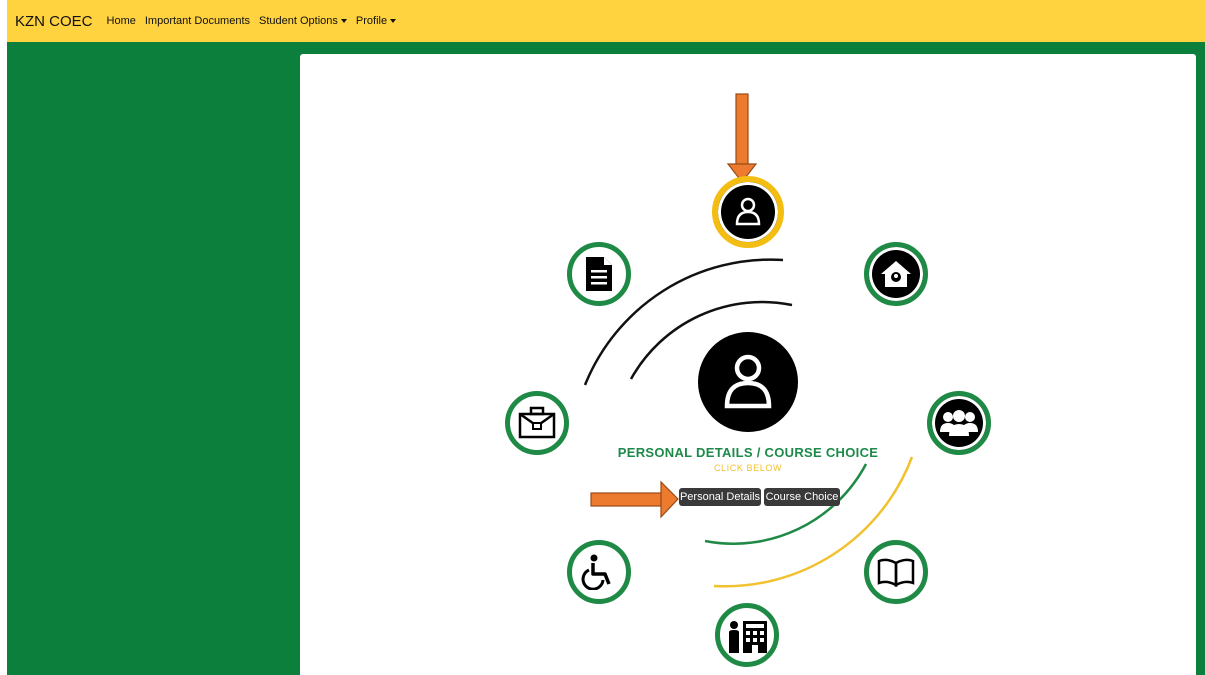 The height and width of the screenshot is (675, 1205). Describe the element at coordinates (802, 497) in the screenshot. I see `course-choice-button: Course Choice` at that location.